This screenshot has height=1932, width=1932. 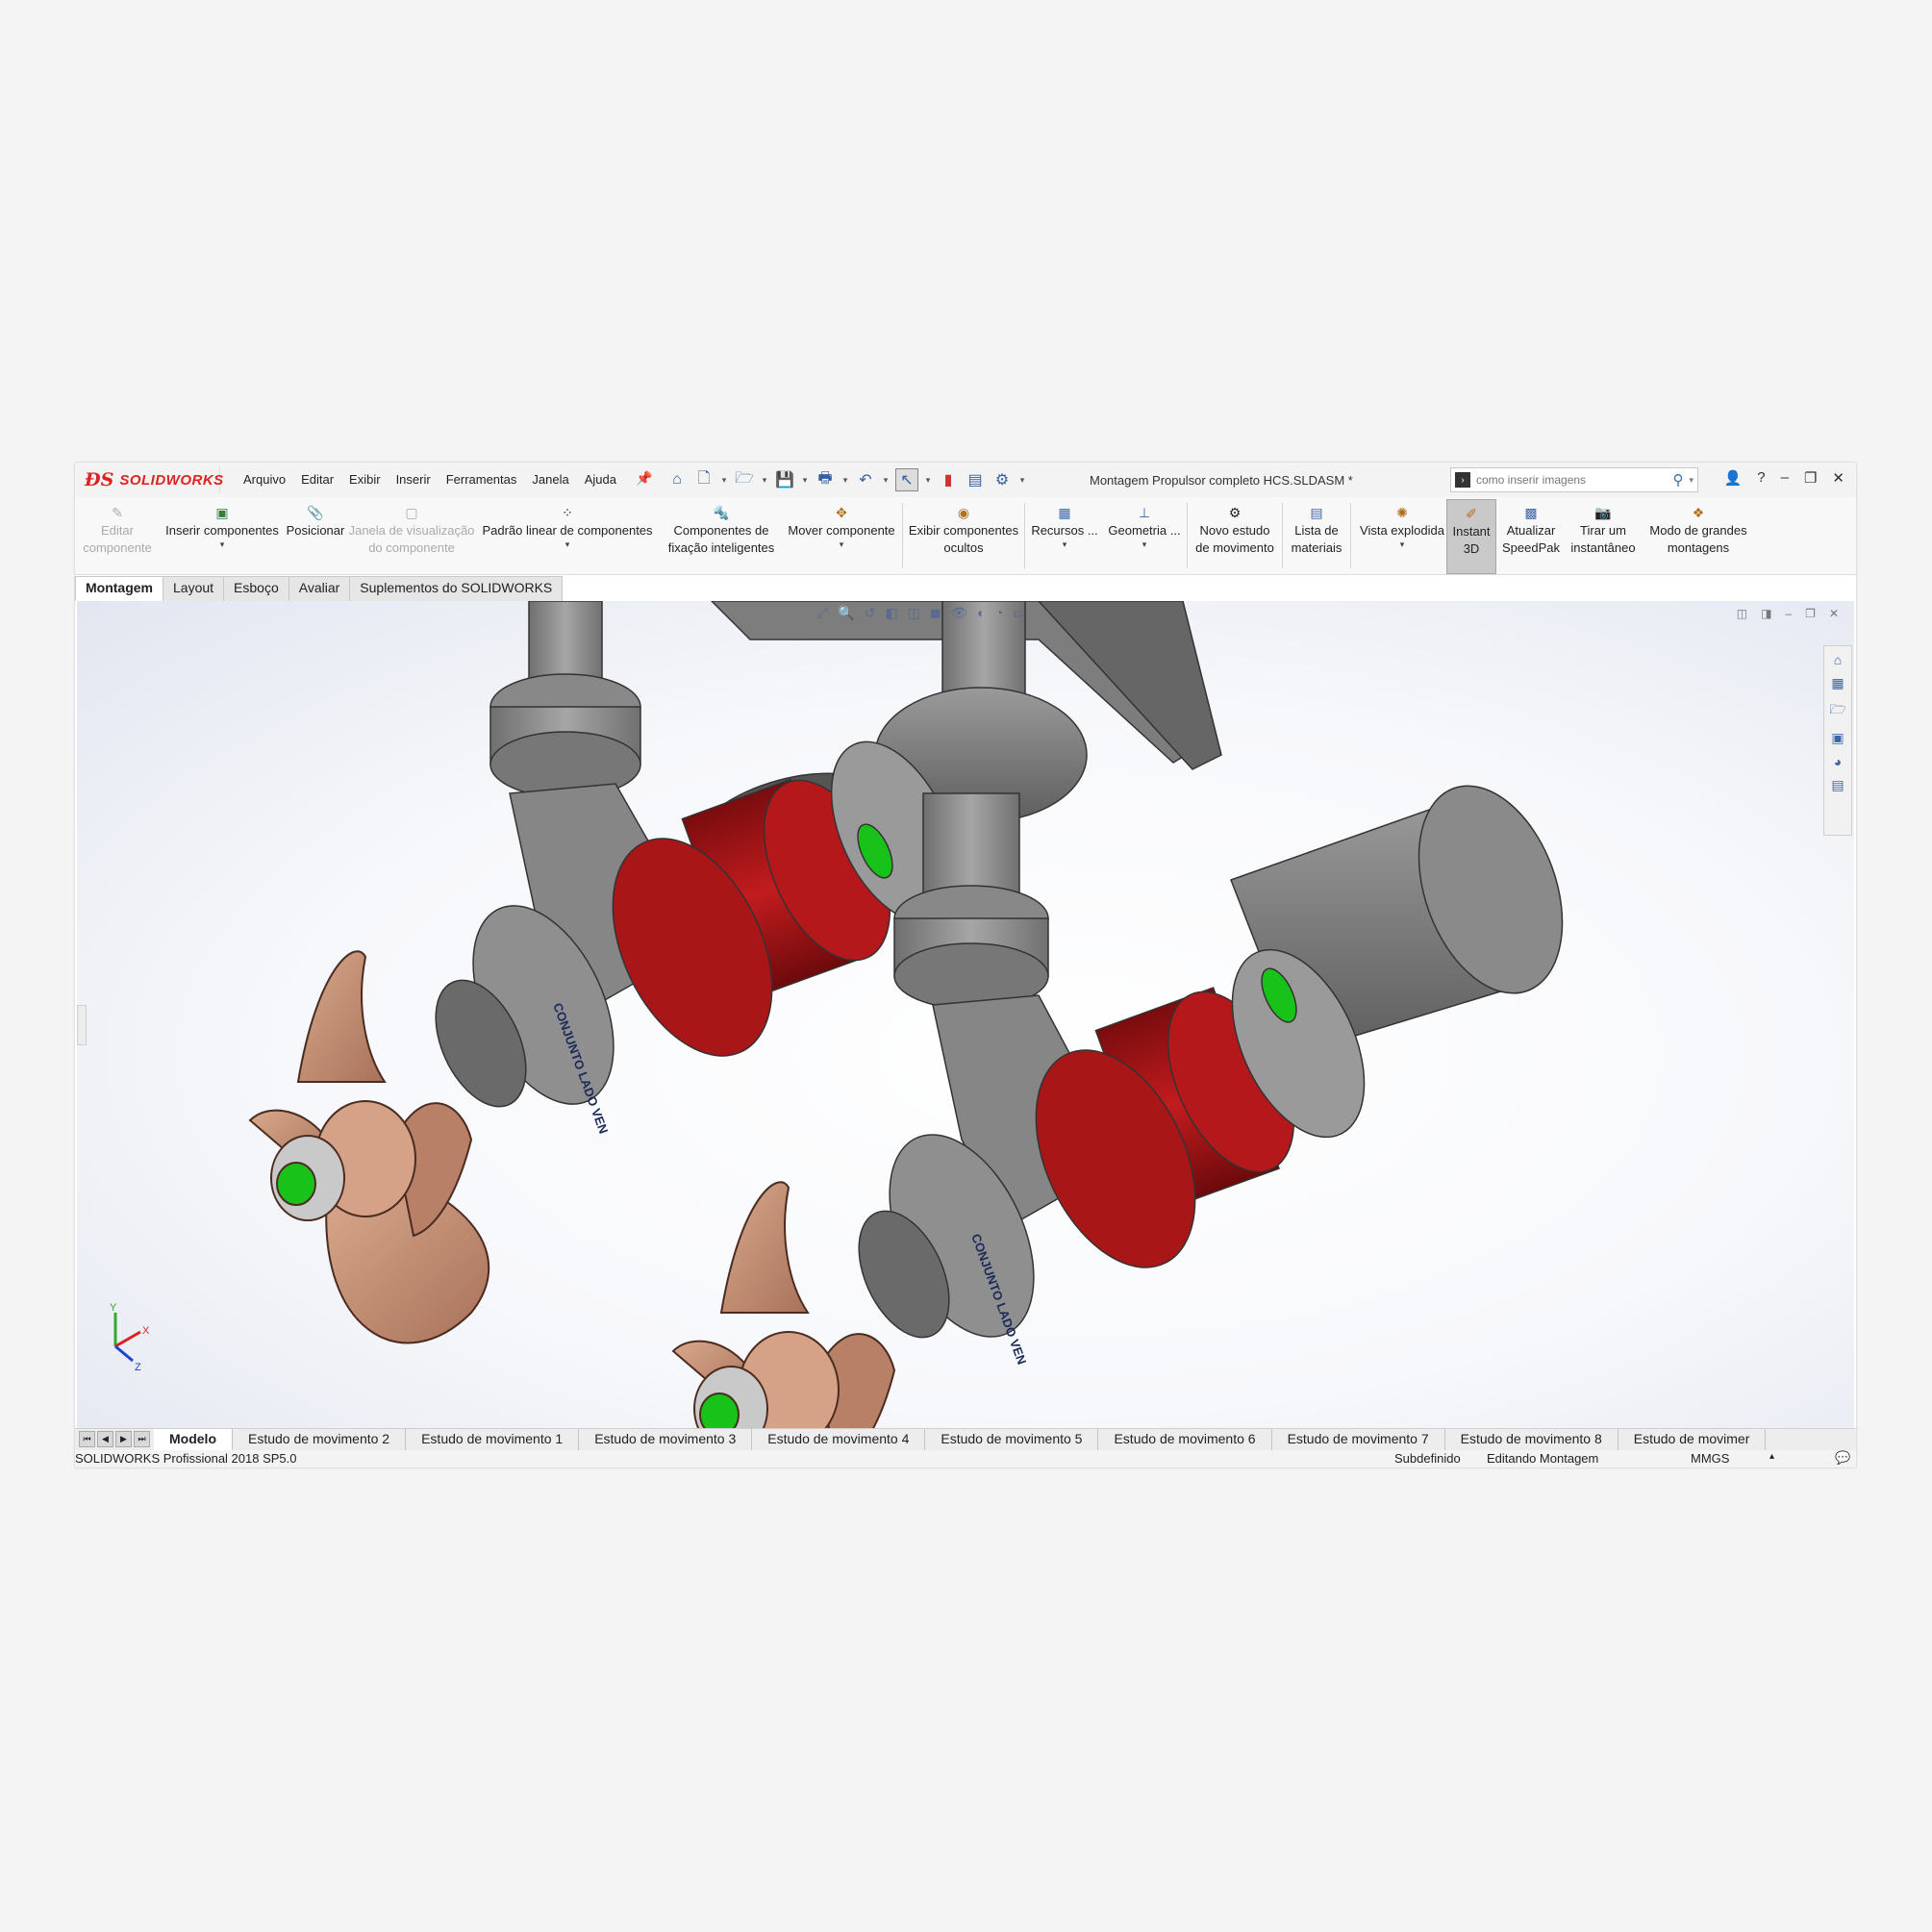 I want to click on snapshot-button: 📷 Tirar um instantâneo, so click(x=1603, y=535).